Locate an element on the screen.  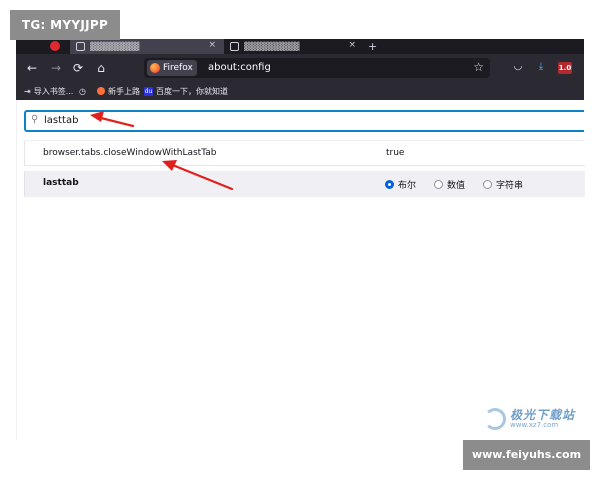
arrow-to-pref is located at coordinates (198, 175).